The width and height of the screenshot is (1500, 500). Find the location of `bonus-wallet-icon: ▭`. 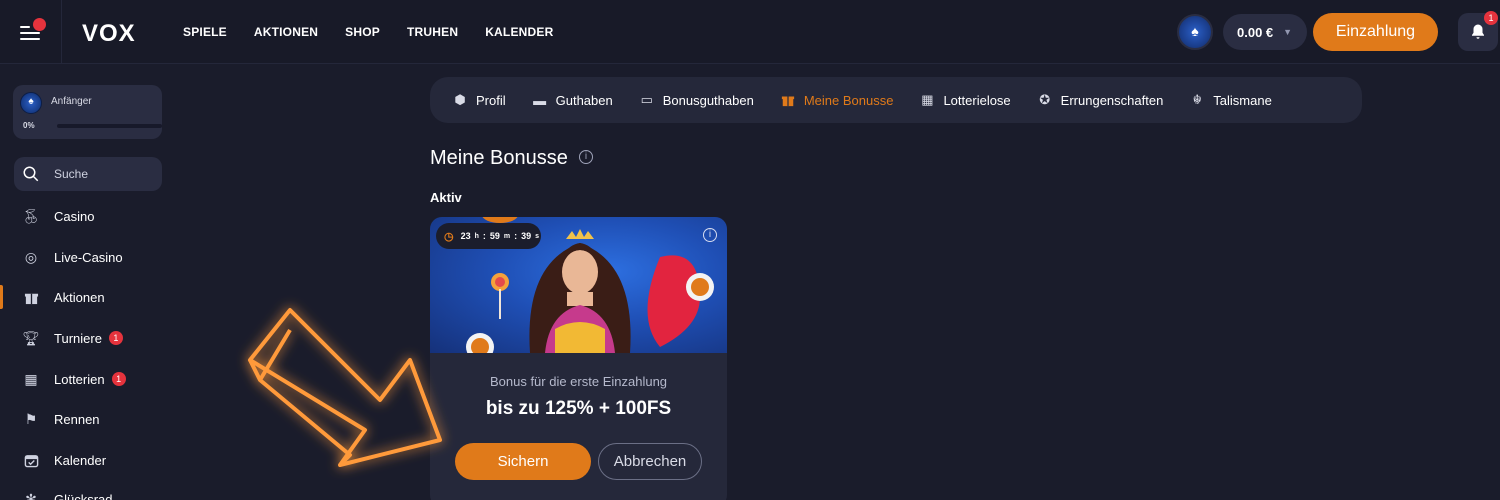

bonus-wallet-icon: ▭ is located at coordinates (646, 99).